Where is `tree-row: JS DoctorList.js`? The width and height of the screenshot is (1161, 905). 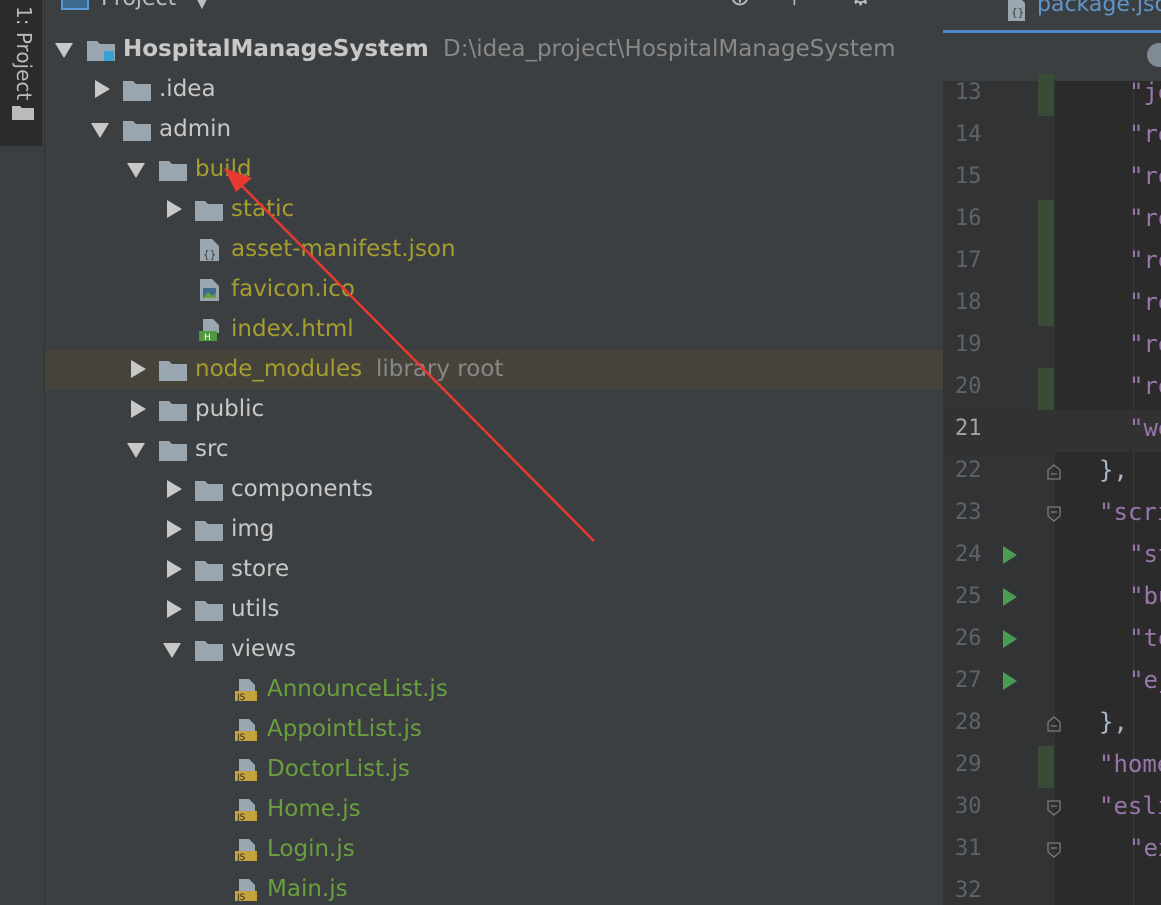 tree-row: JS DoctorList.js is located at coordinates (494, 770).